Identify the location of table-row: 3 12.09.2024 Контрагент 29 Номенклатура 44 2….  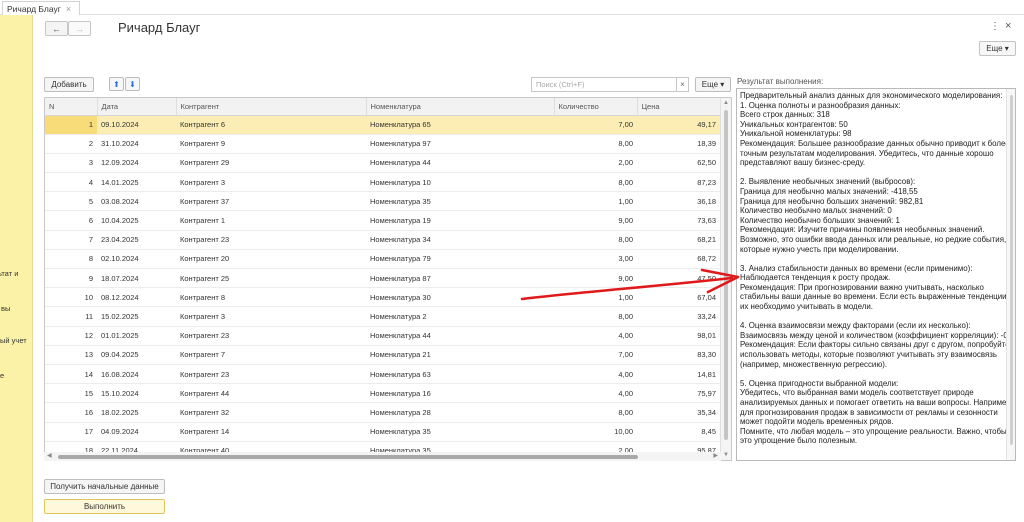
(382, 163).